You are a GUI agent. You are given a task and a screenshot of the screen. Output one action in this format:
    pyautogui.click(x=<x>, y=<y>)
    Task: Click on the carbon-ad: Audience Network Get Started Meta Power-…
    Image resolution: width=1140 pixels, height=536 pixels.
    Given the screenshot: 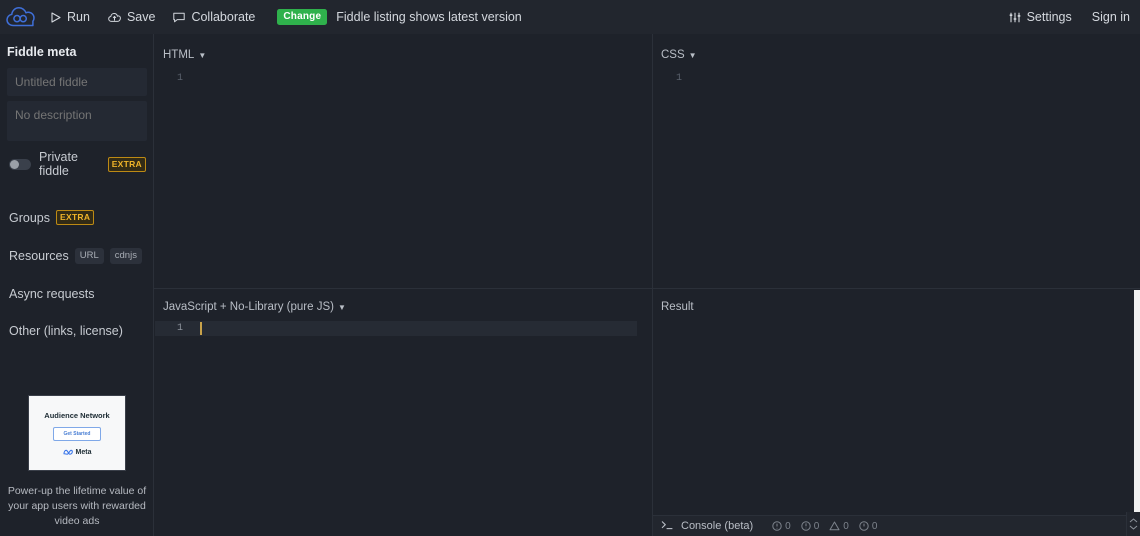 What is the action you would take?
    pyautogui.click(x=77, y=465)
    